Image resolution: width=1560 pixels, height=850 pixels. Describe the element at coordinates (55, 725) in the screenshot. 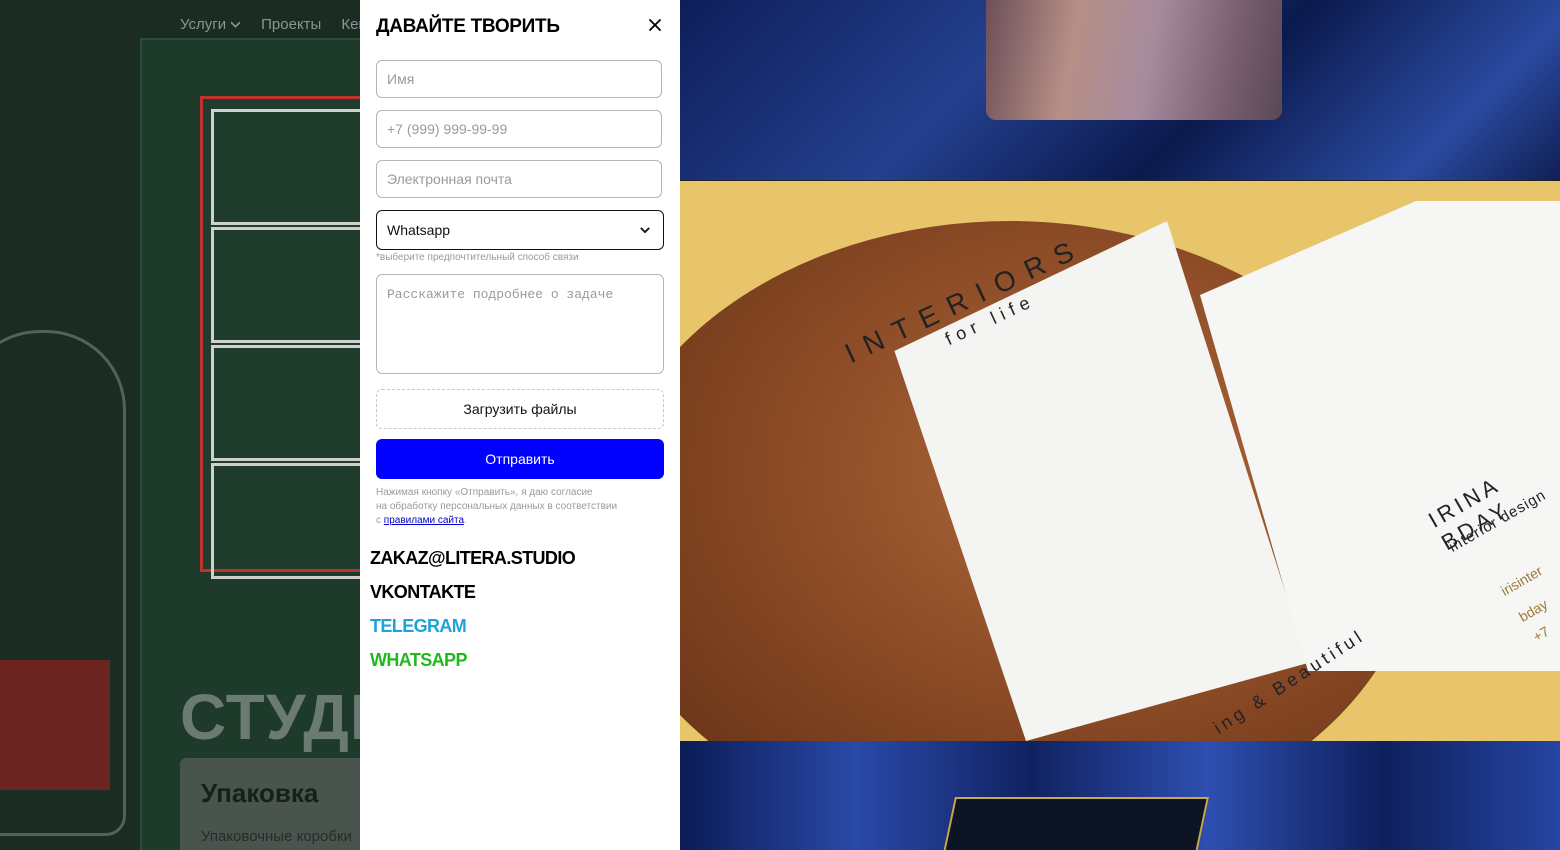

I see `background-gift-illustration` at that location.